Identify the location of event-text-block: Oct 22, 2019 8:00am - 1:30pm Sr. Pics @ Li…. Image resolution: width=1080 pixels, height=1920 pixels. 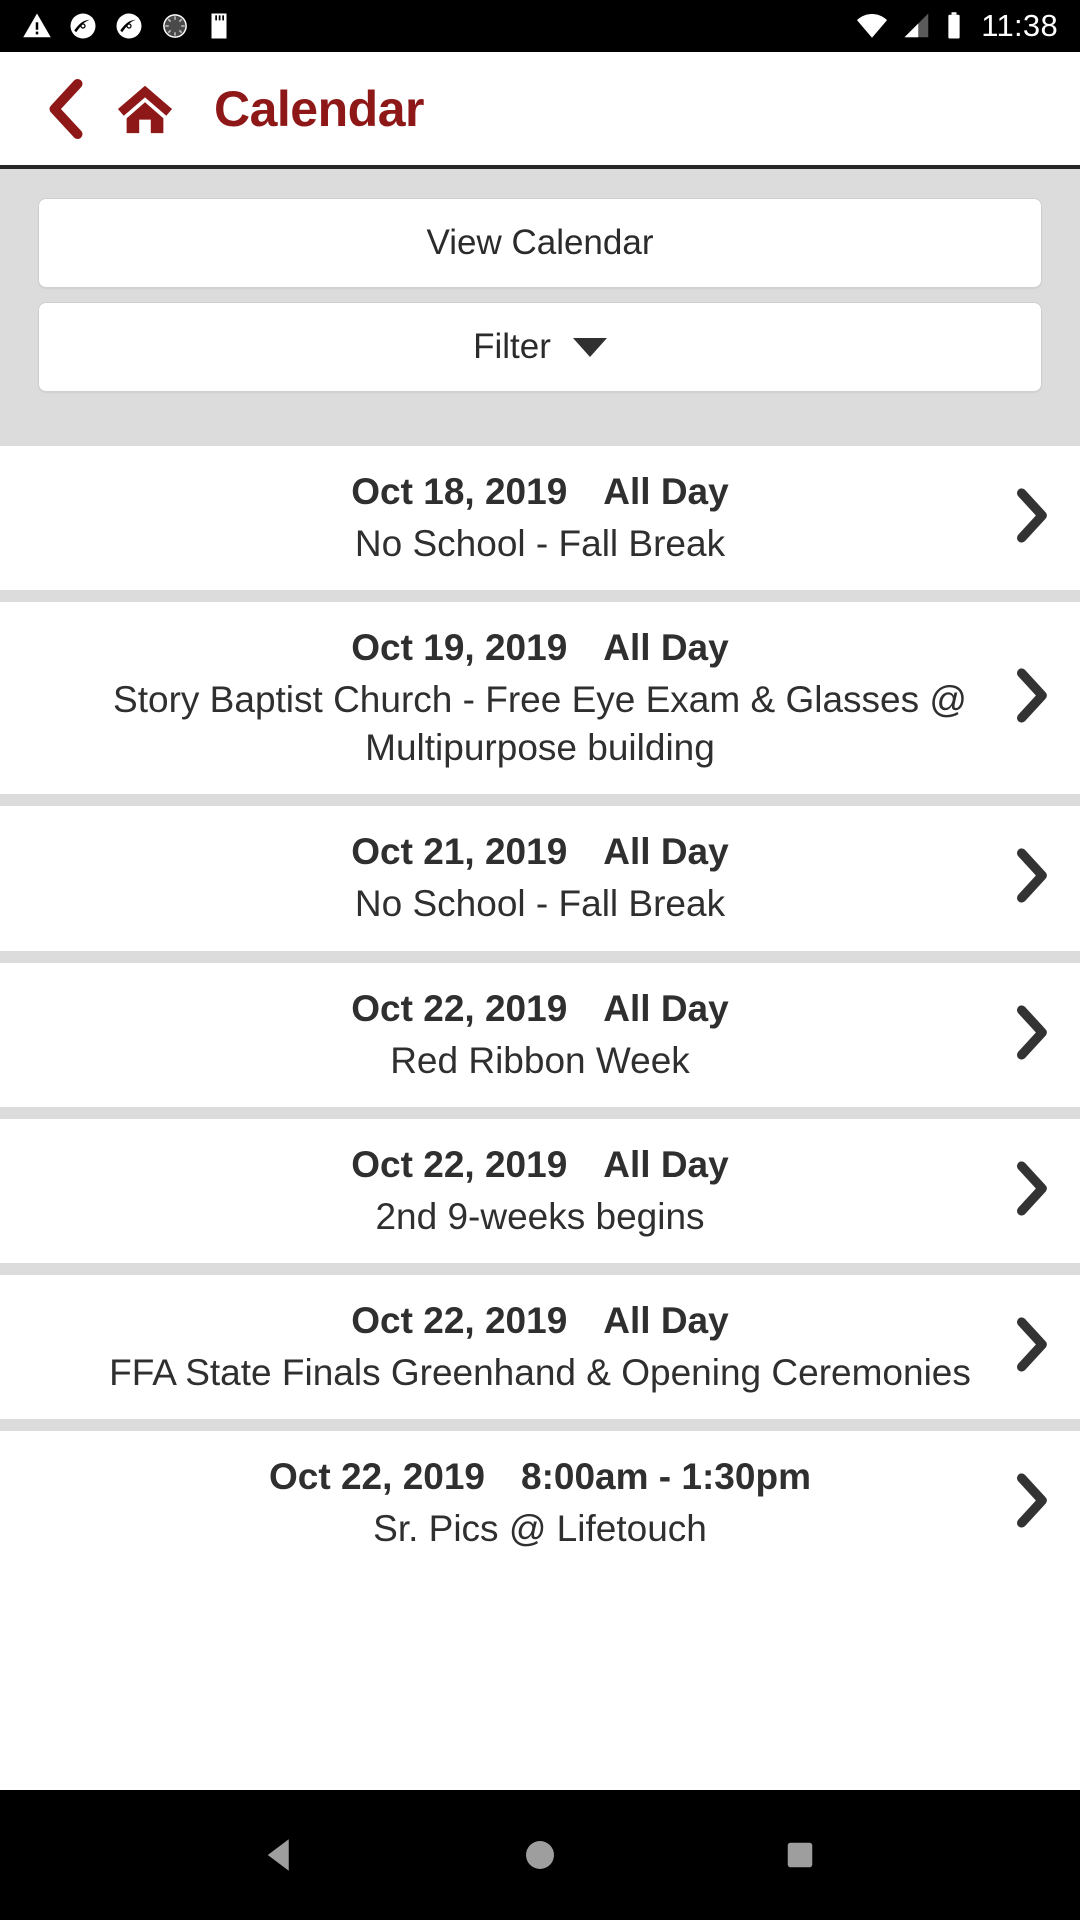
(540, 1502).